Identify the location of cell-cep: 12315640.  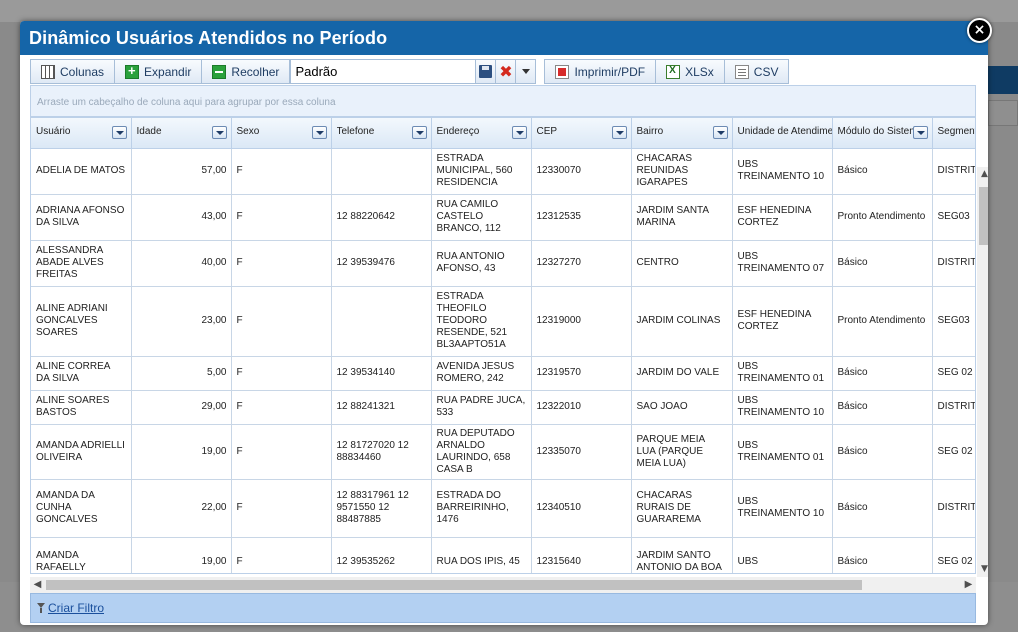
(581, 555).